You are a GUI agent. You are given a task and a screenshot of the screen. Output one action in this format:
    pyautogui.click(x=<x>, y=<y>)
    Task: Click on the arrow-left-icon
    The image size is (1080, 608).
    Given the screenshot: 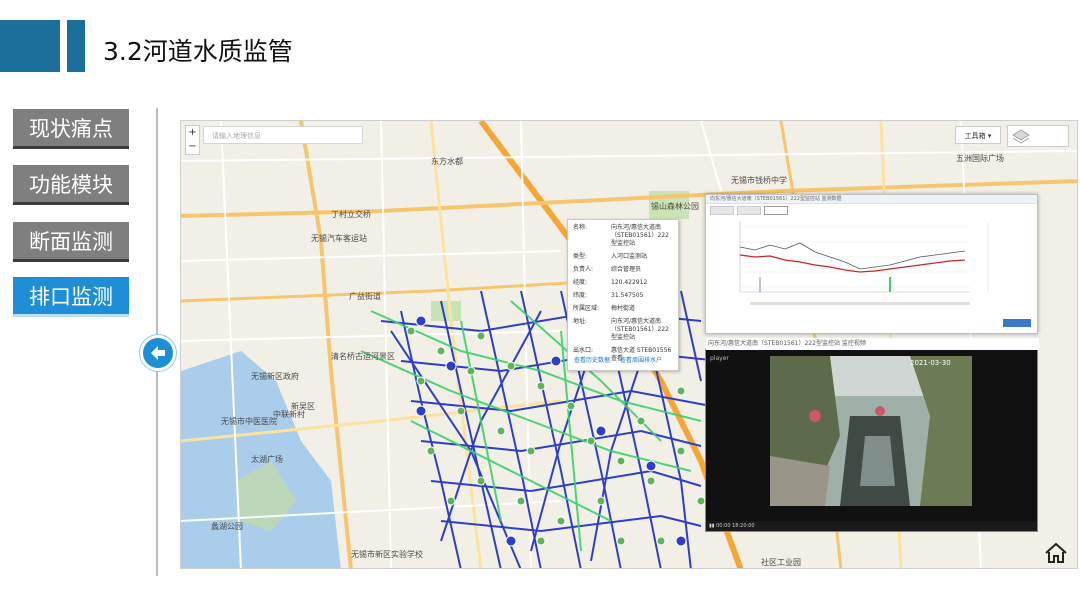 What is the action you would take?
    pyautogui.click(x=158, y=353)
    